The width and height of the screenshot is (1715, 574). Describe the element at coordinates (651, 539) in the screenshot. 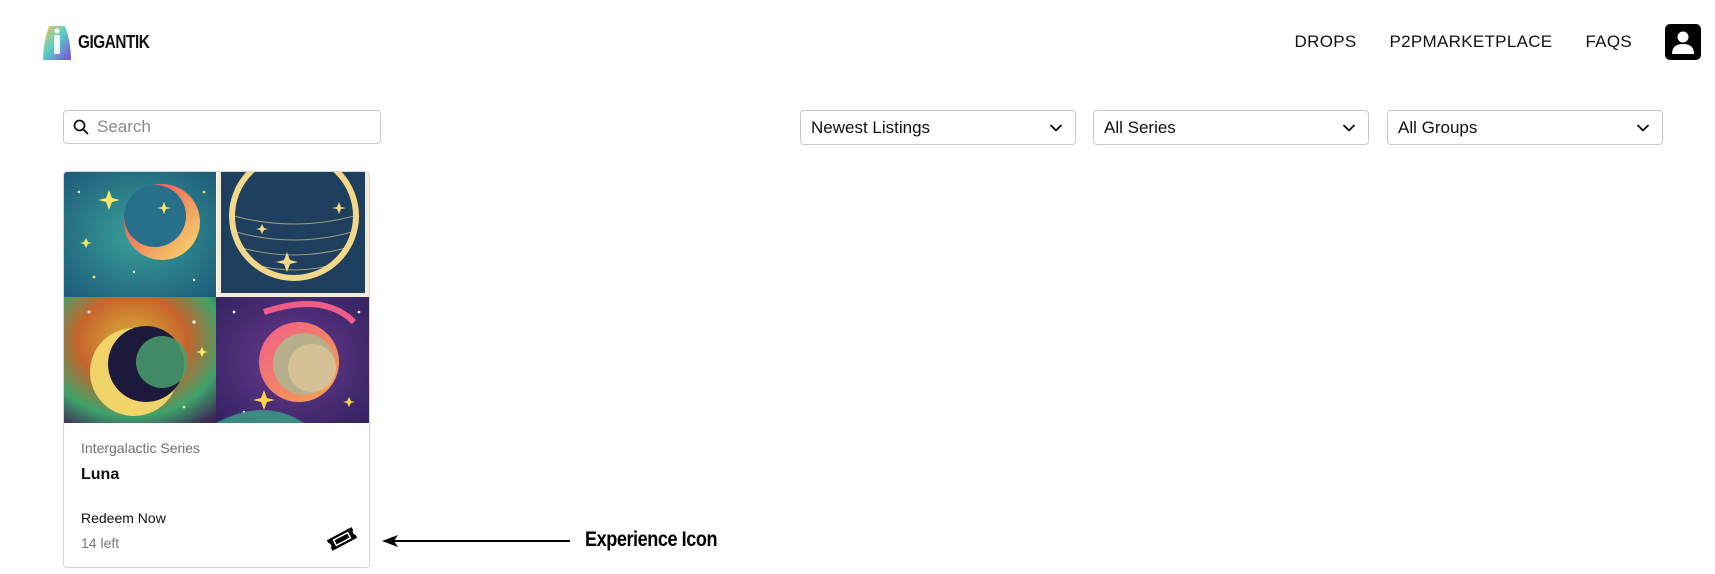

I see `annotation-label: Experience Icon` at that location.